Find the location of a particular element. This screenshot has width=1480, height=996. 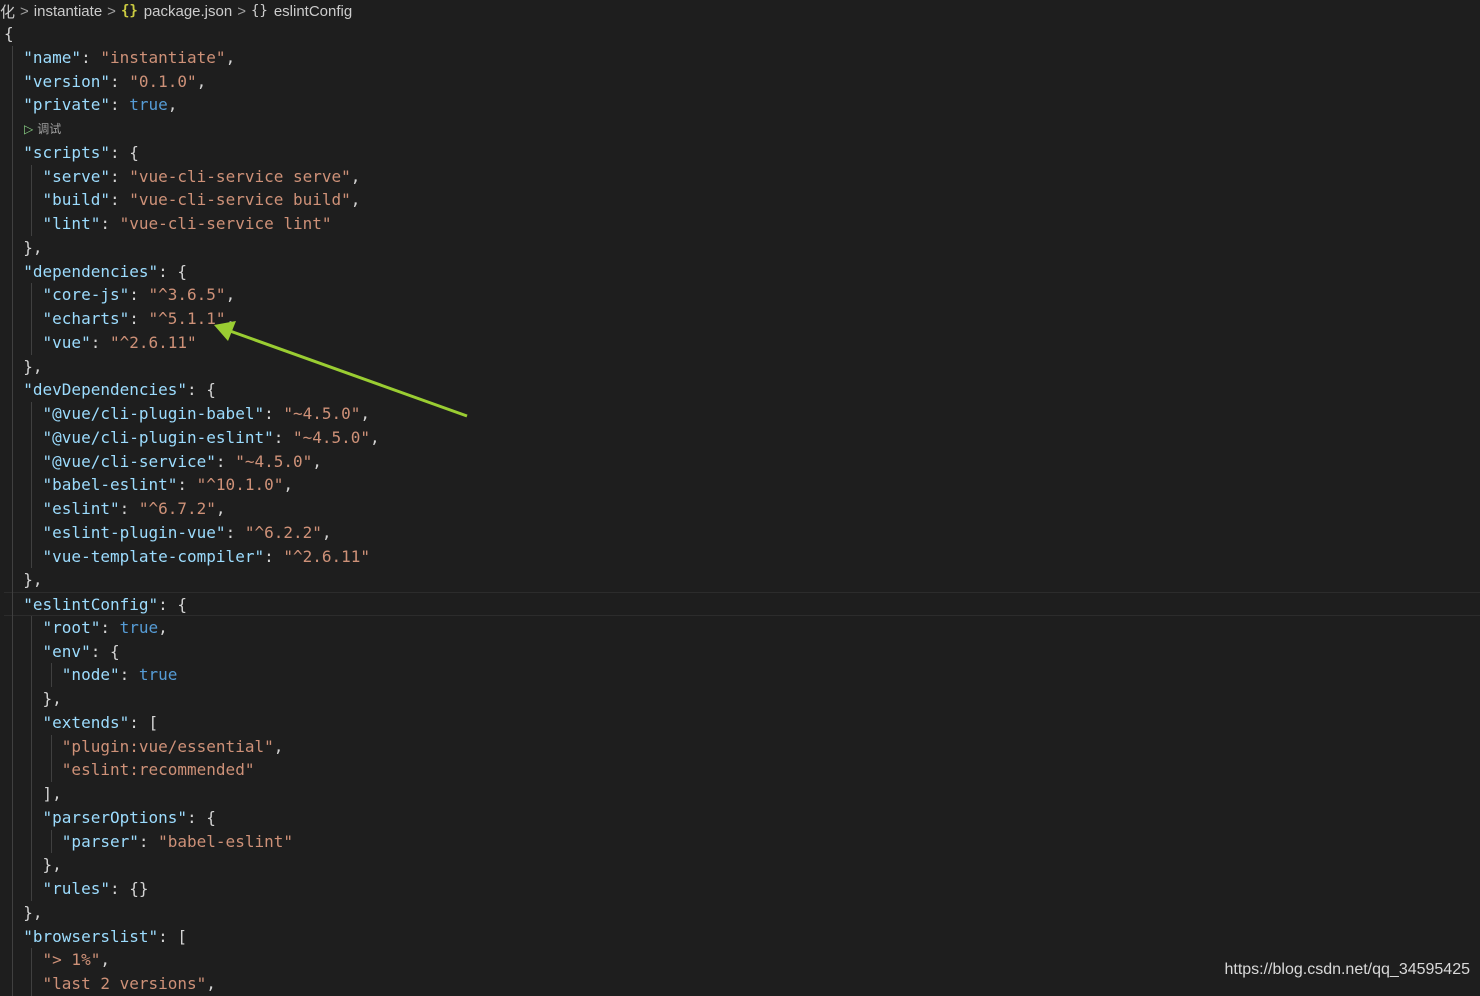

annotation-arrow-shaft is located at coordinates (348, 373).